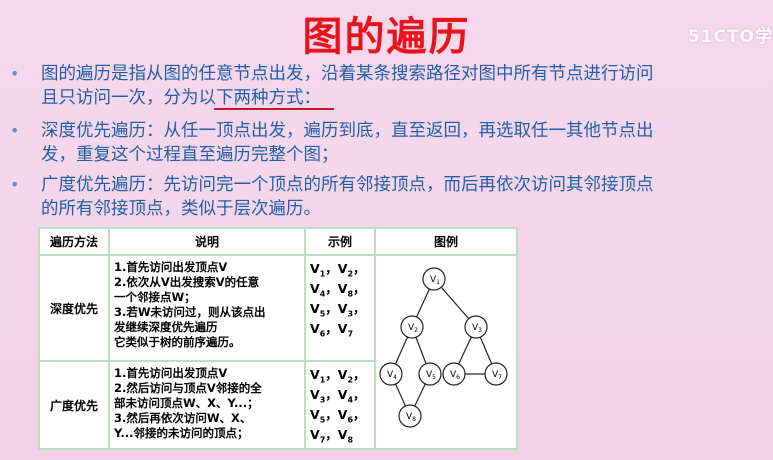 The width and height of the screenshot is (773, 460). Describe the element at coordinates (181, 433) in the screenshot. I see `description-line: Y...邻接的未访问的顶点；` at that location.